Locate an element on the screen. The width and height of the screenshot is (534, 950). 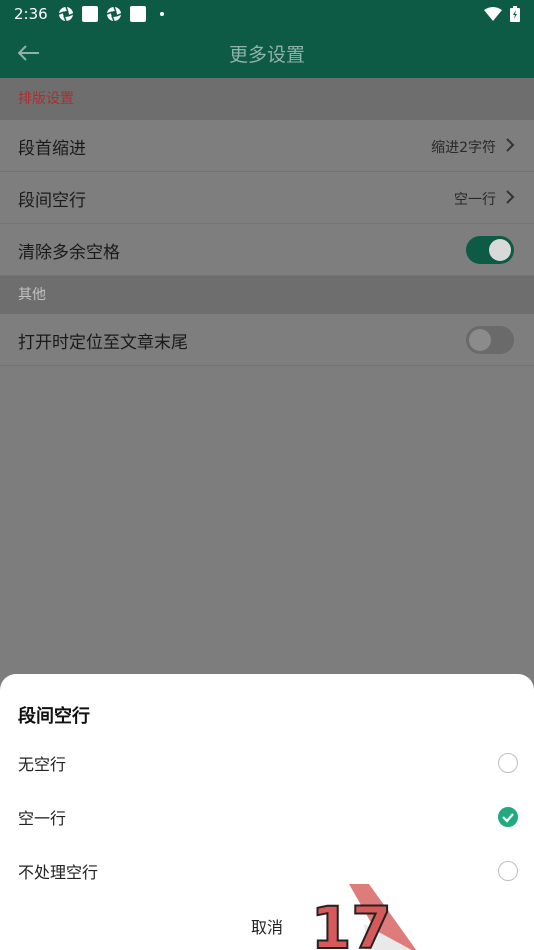
setting-label: 段间空行 is located at coordinates (52, 201).